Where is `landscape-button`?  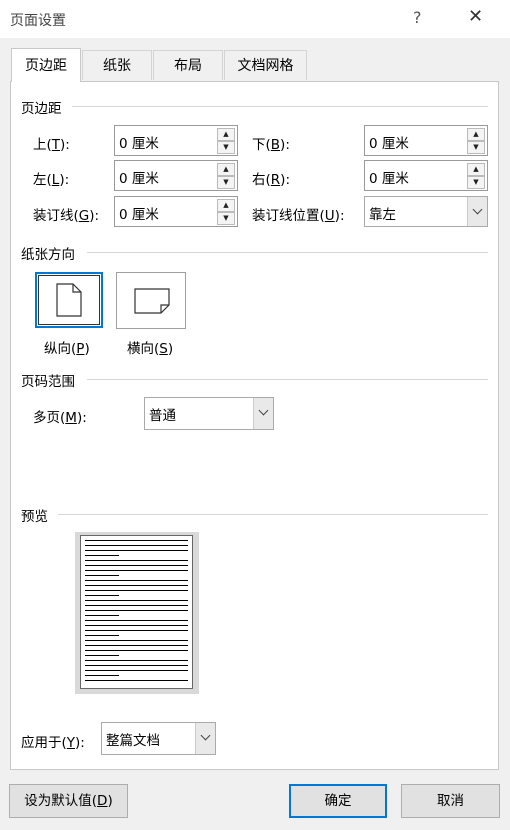
landscape-button is located at coordinates (151, 300).